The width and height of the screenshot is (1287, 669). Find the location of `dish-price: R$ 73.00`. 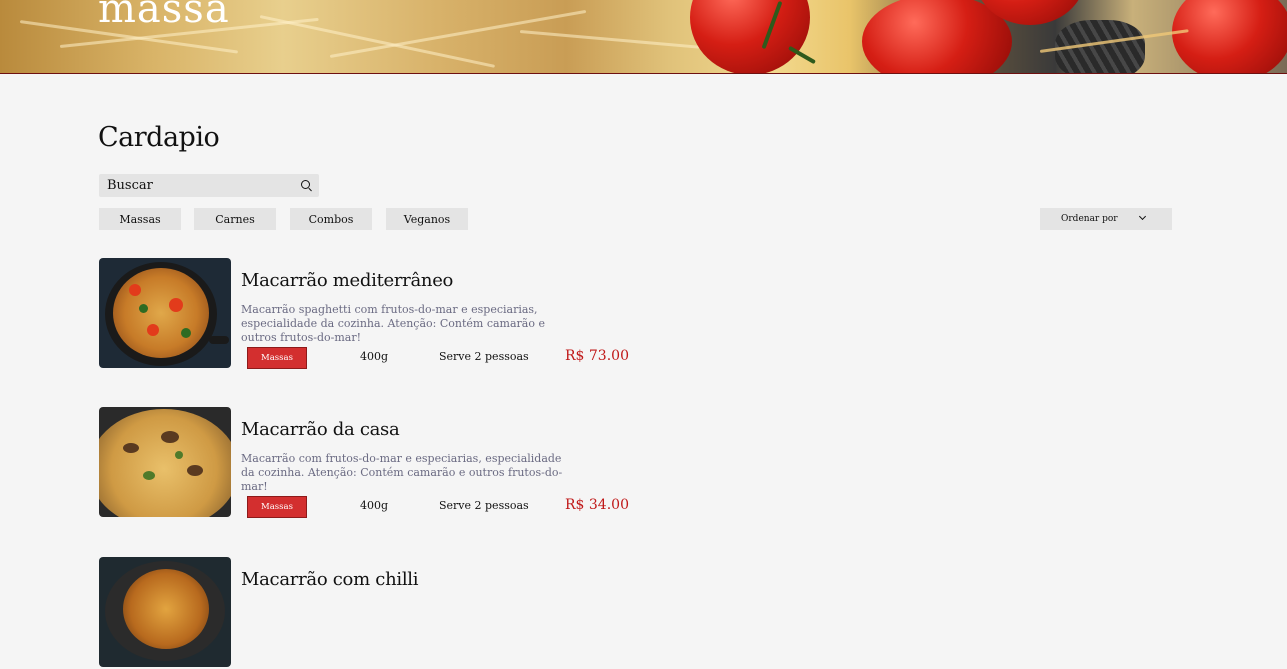

dish-price: R$ 73.00 is located at coordinates (597, 356).